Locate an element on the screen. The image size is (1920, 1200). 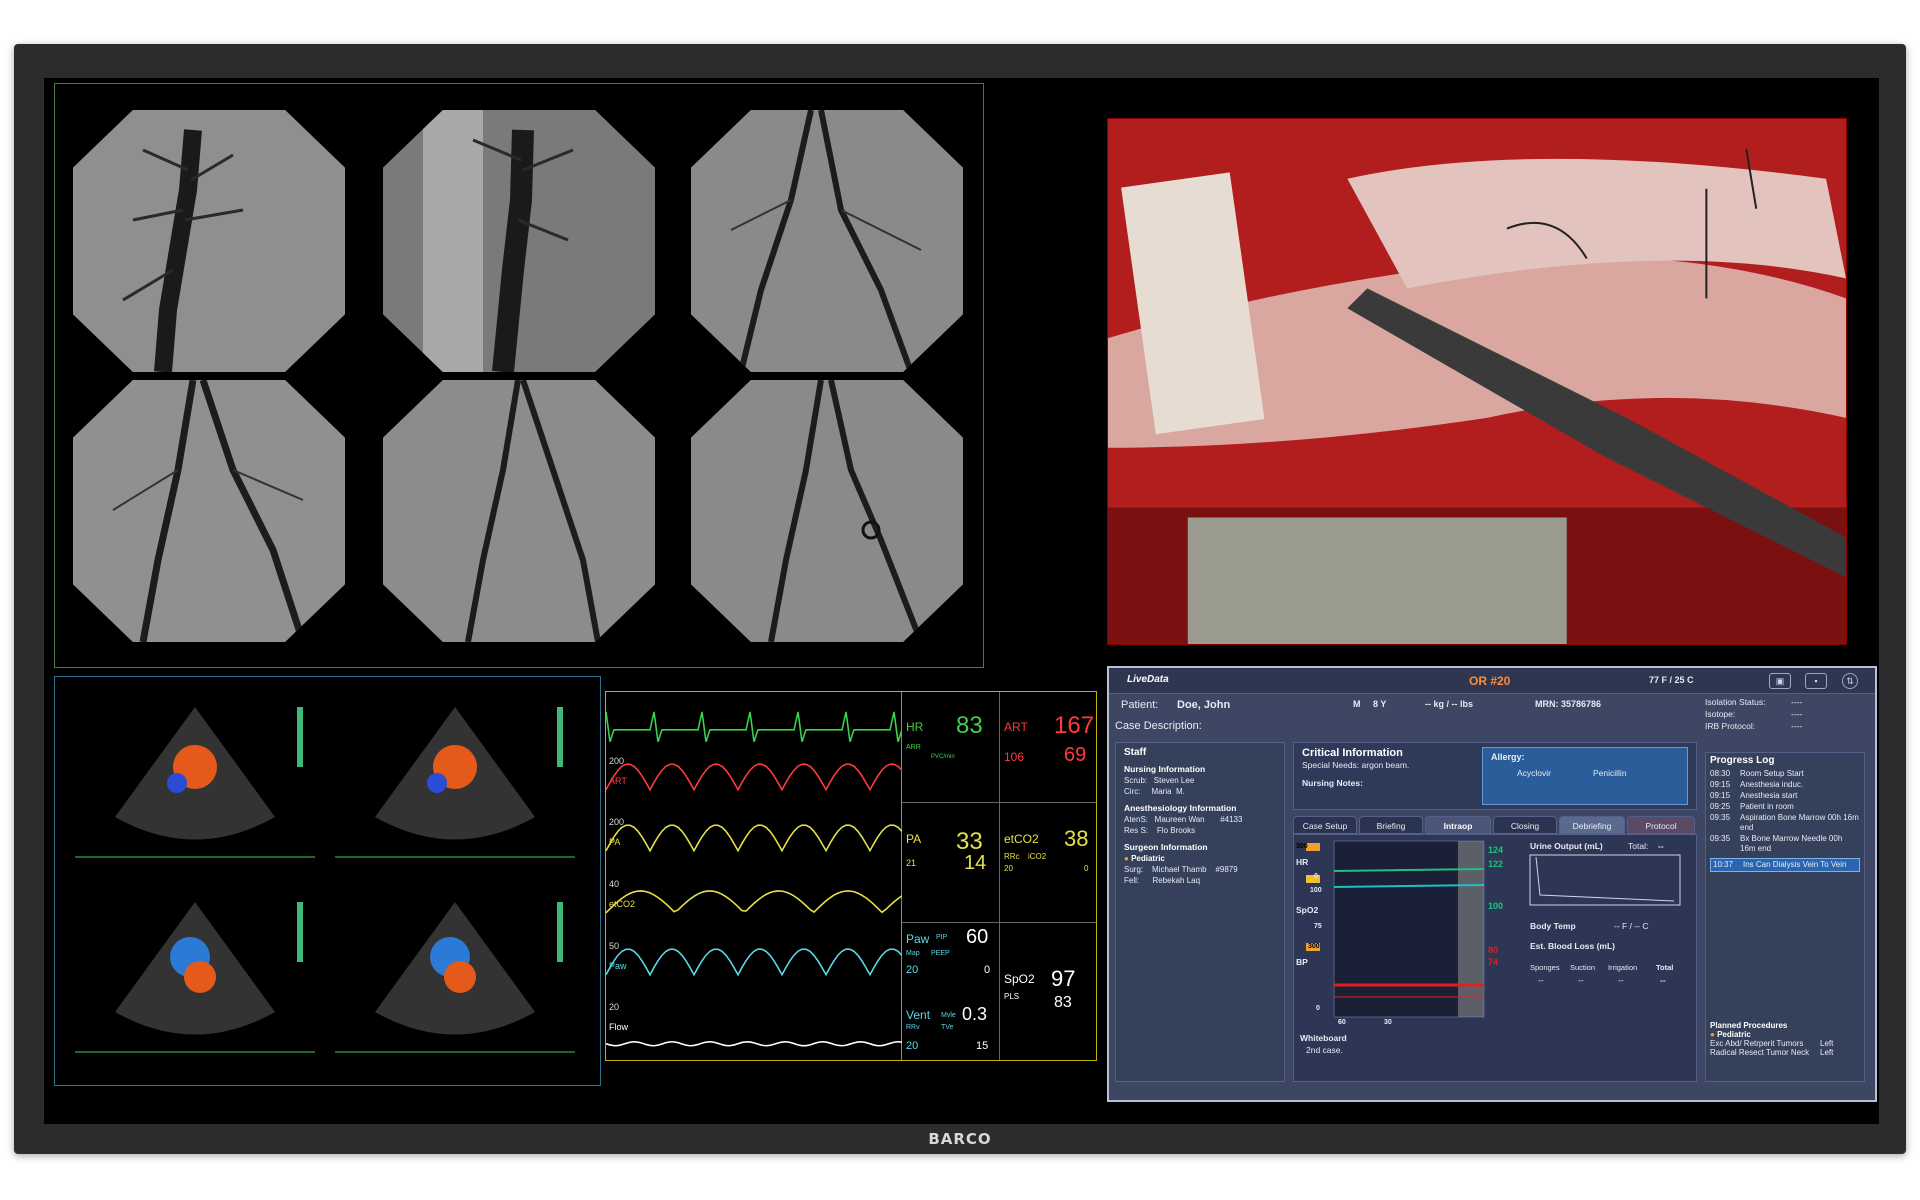
spo2-label: SpO2 is located at coordinates (1019, 979).